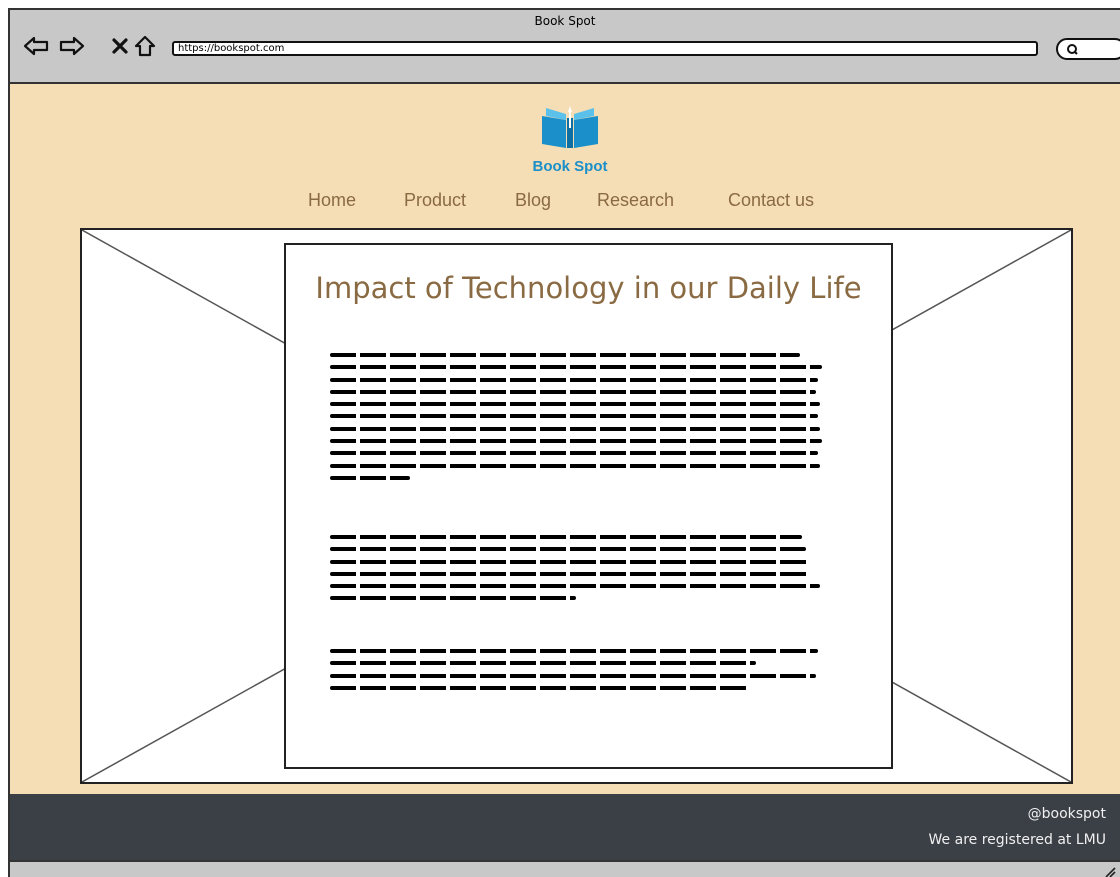 This screenshot has height=877, width=1120. I want to click on brand-logo: Book Spot, so click(570, 147).